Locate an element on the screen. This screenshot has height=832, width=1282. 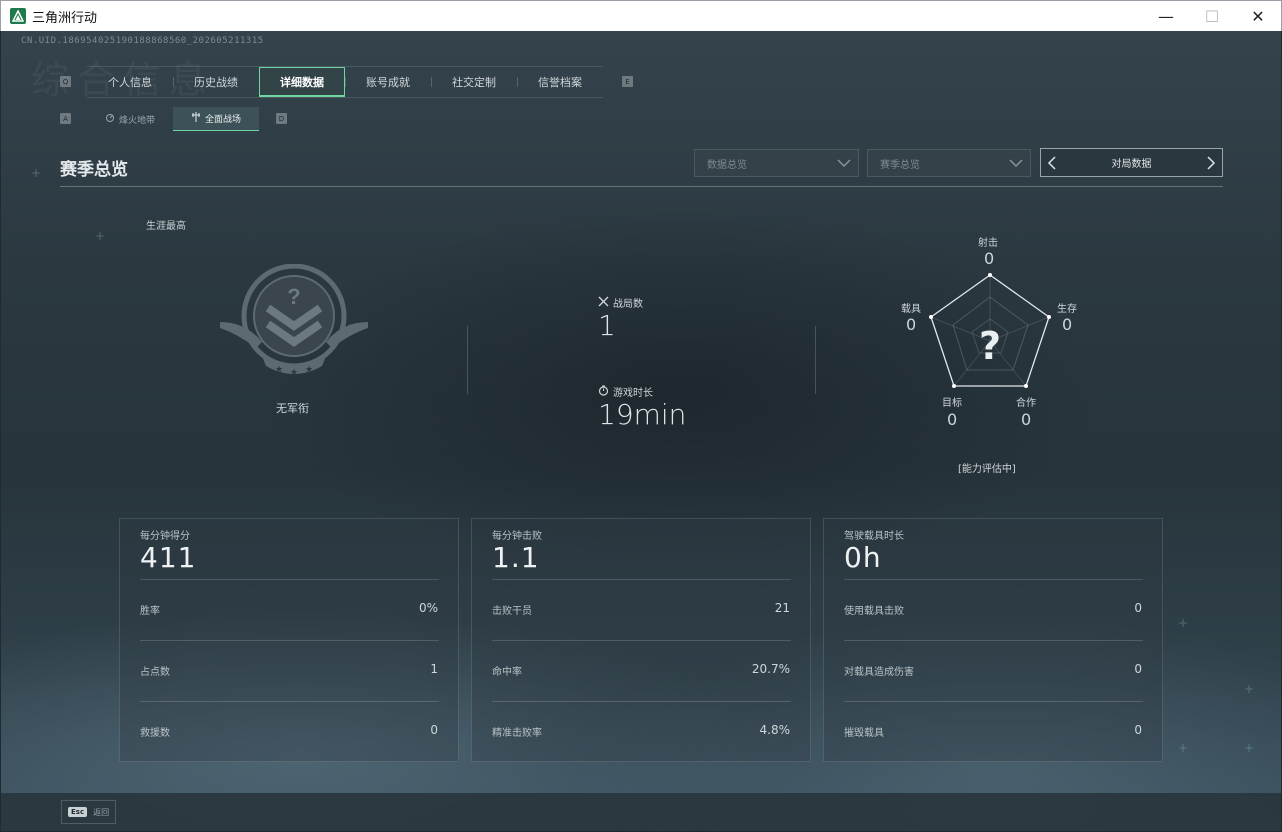
card-row-value: 20.7% is located at coordinates (770, 669).